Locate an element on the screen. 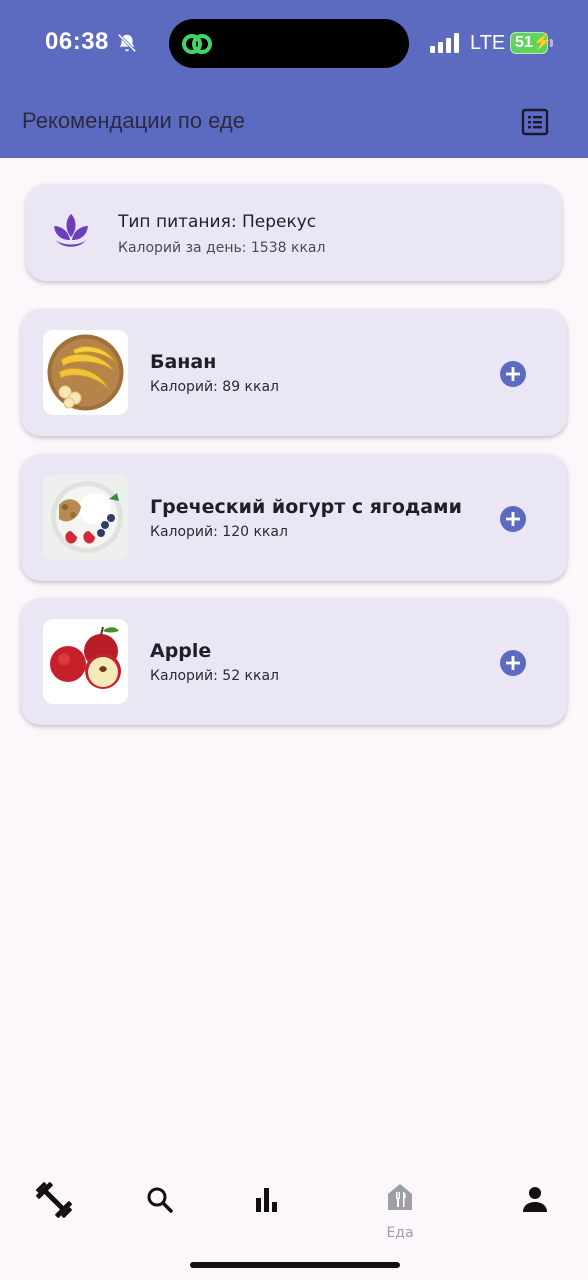 The height and width of the screenshot is (1280, 588). nav-item-profile is located at coordinates (535, 1210).